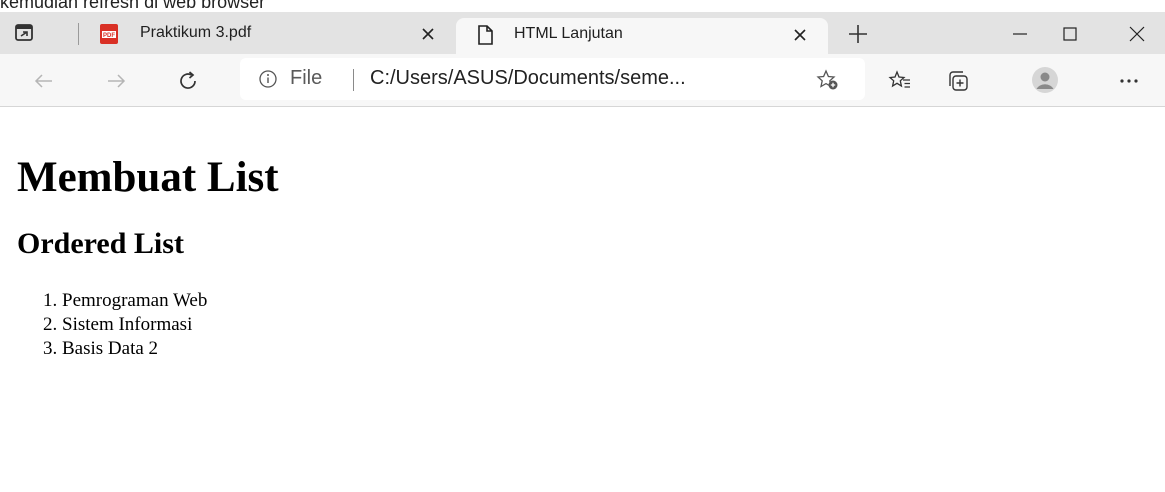  Describe the element at coordinates (116, 81) in the screenshot. I see `forward-arrow-icon` at that location.